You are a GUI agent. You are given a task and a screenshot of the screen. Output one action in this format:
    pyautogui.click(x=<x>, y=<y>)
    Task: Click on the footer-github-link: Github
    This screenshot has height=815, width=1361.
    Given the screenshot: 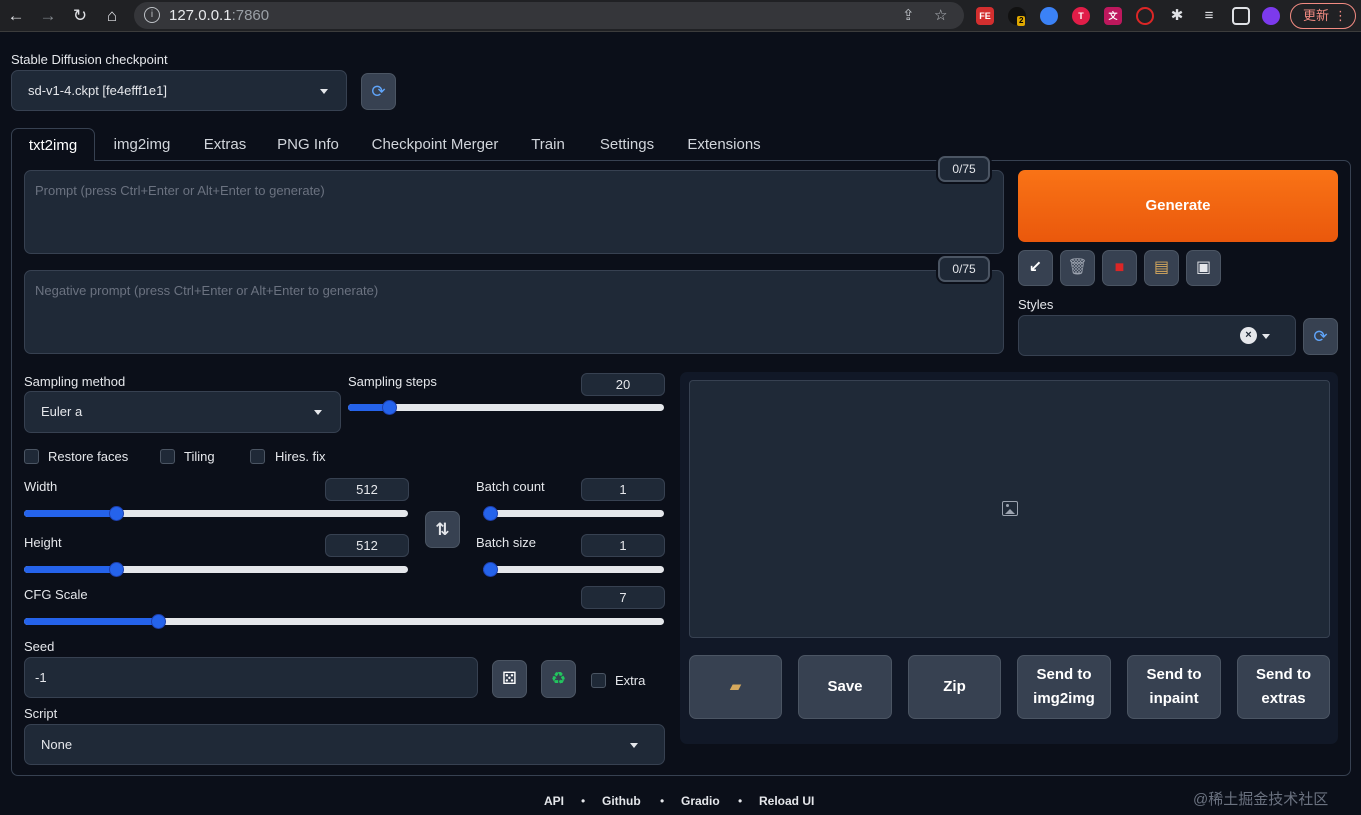 What is the action you would take?
    pyautogui.click(x=621, y=801)
    